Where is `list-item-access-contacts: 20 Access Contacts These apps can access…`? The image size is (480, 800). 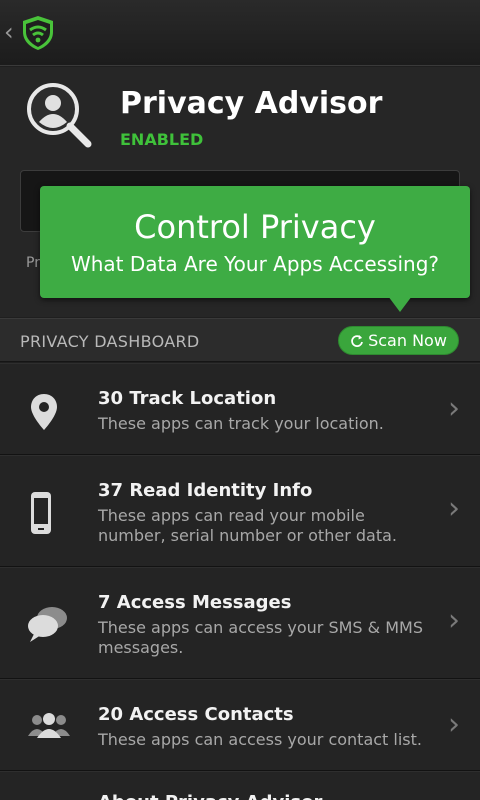 list-item-access-contacts: 20 Access Contacts These apps can access… is located at coordinates (240, 725).